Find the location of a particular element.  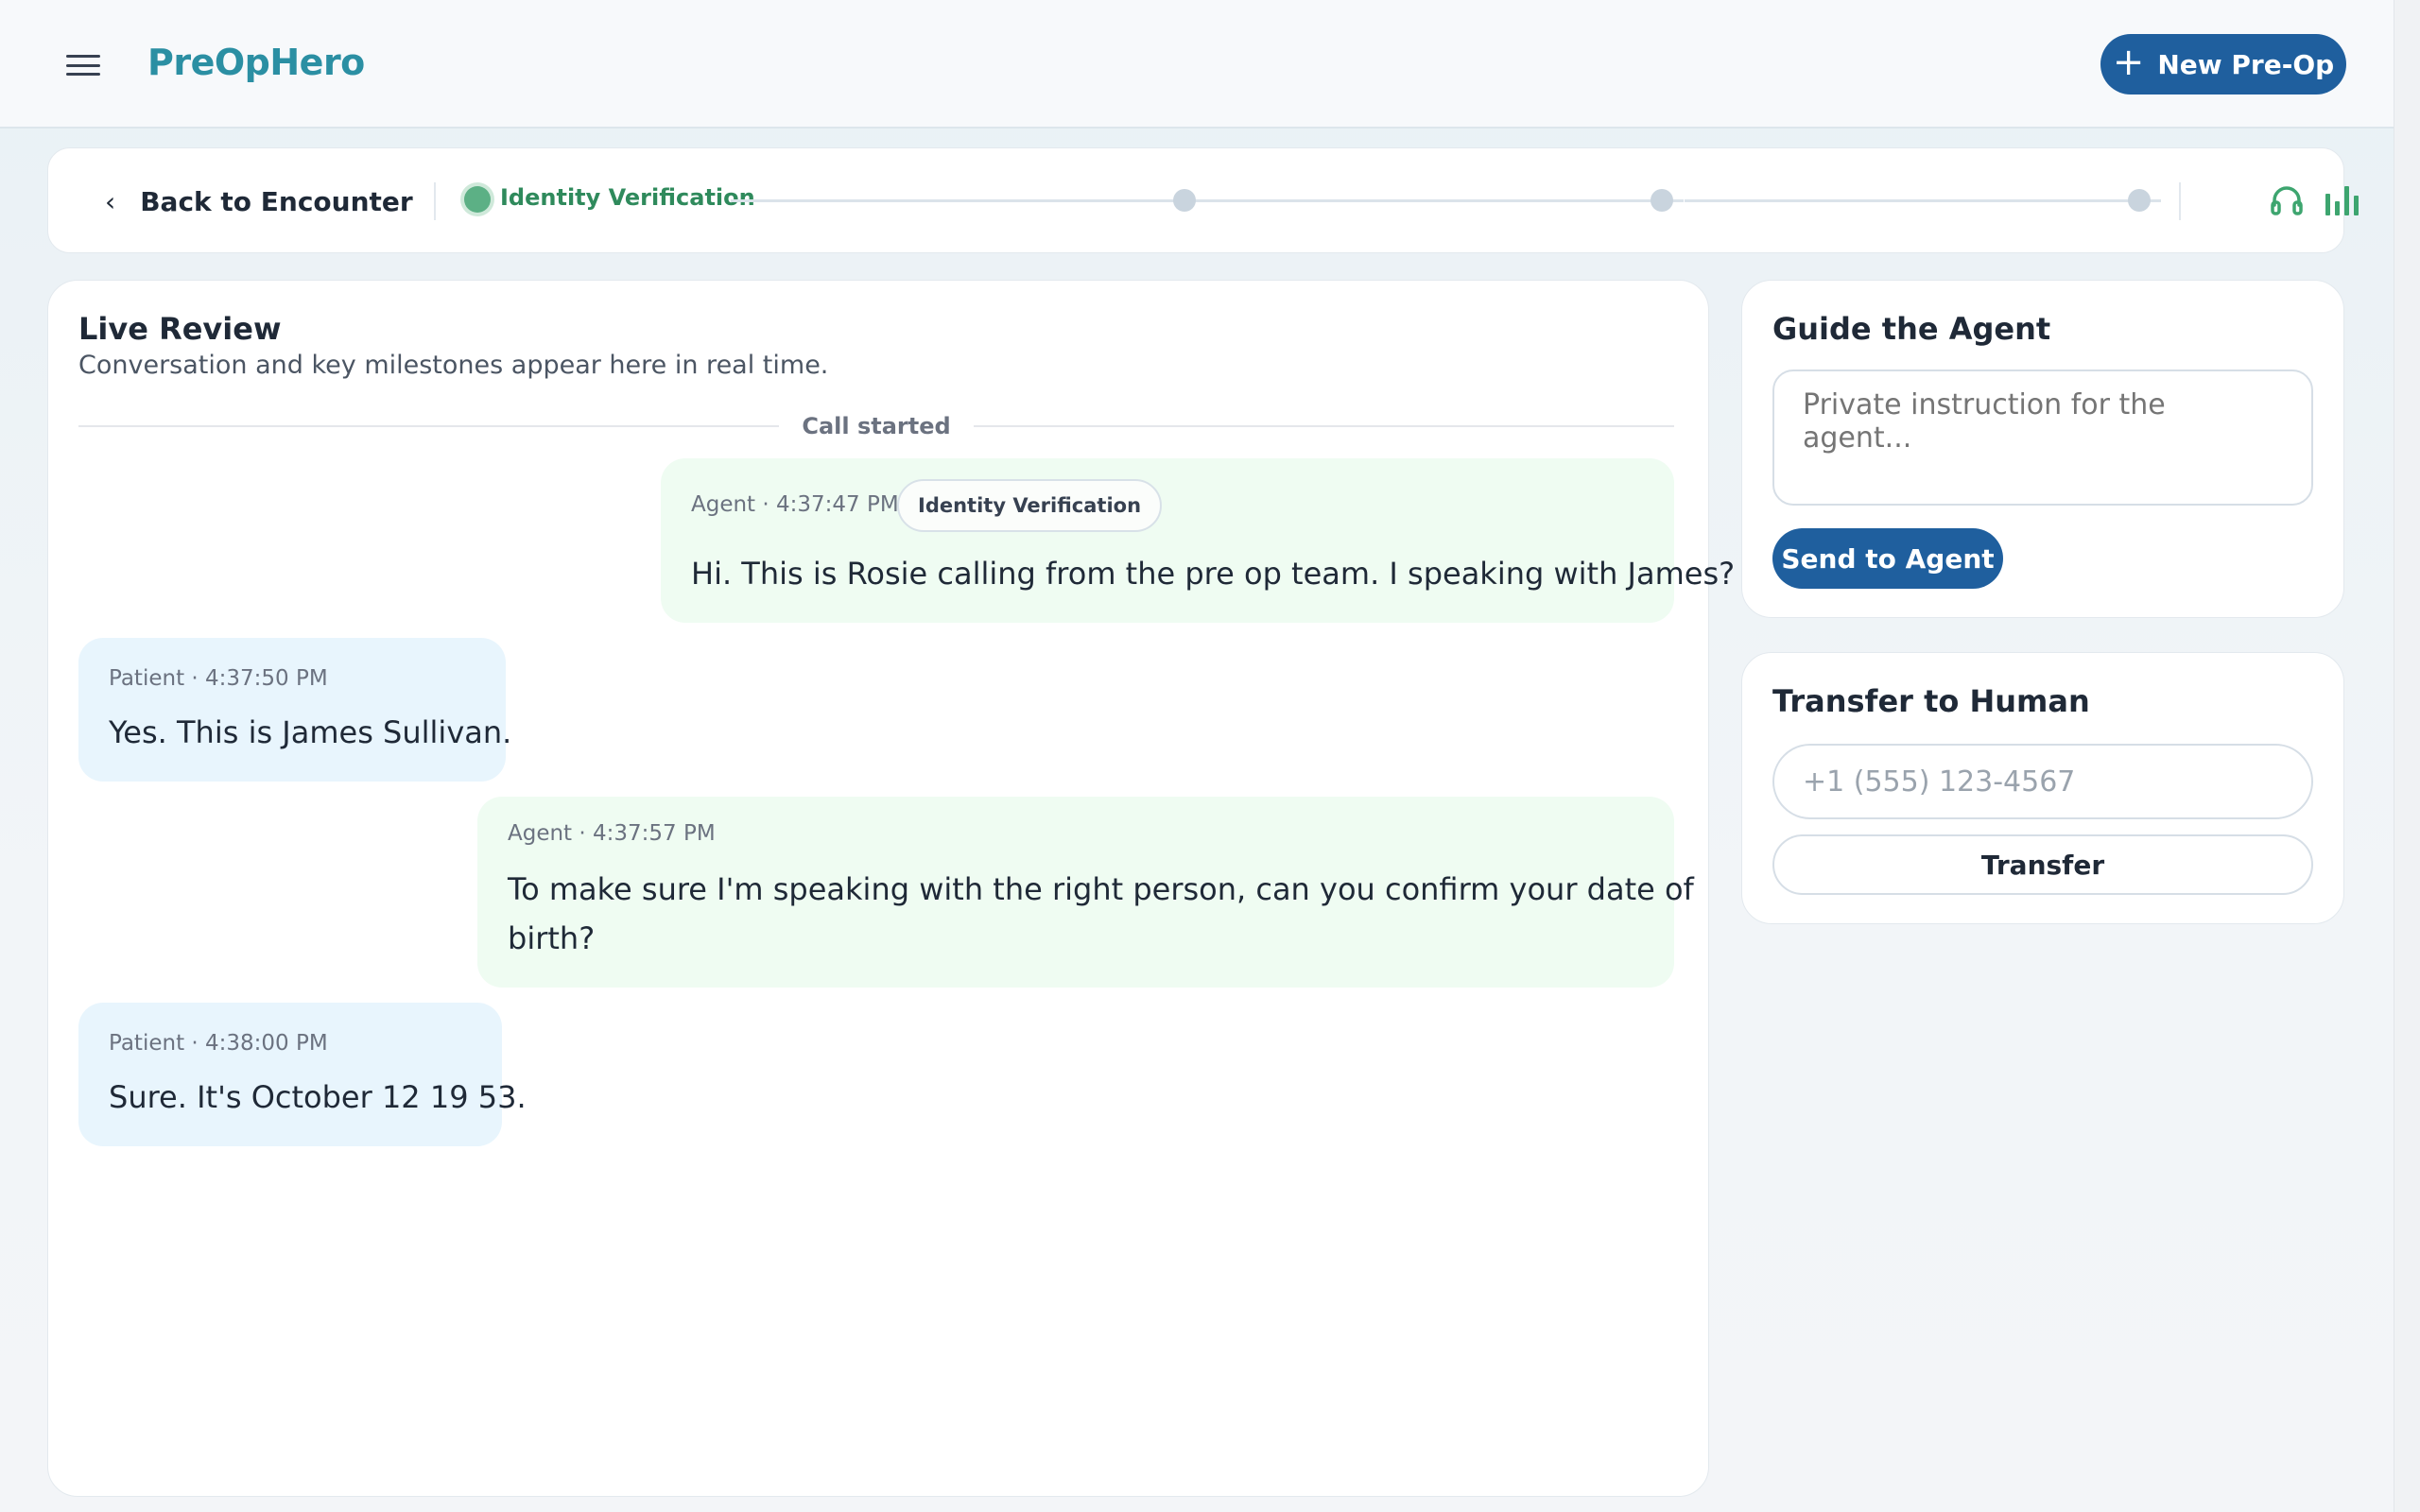

back-to-encounter-link: ‹ Back to Encounter is located at coordinates (259, 201).